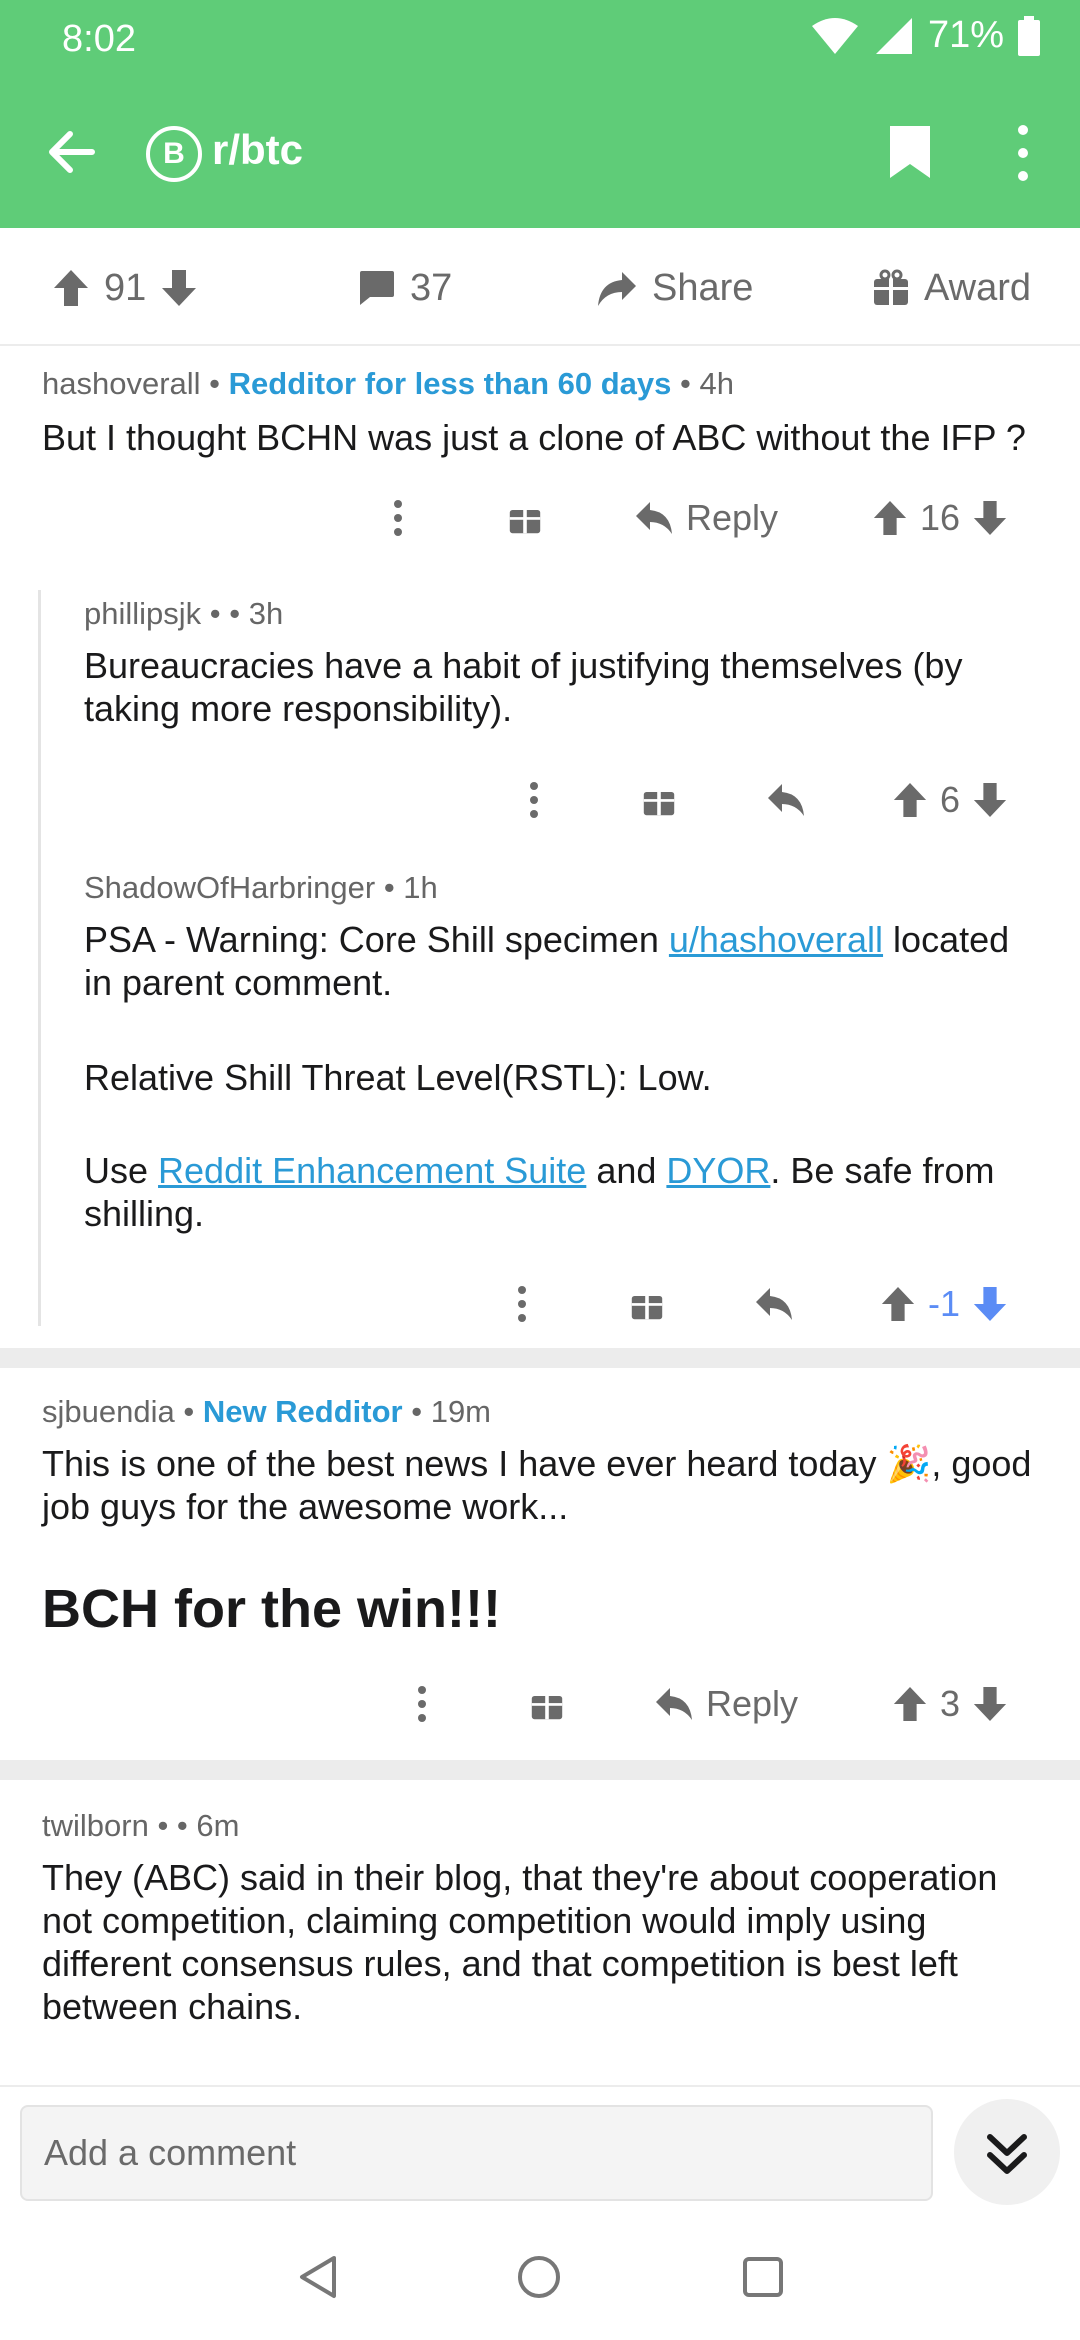  What do you see at coordinates (718, 1170) in the screenshot?
I see `dyor-link: DYOR` at bounding box center [718, 1170].